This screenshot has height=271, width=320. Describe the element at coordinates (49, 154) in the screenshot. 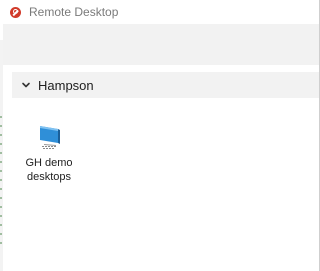

I see `desktop-tile-gh-demo: GH demo desktops` at that location.